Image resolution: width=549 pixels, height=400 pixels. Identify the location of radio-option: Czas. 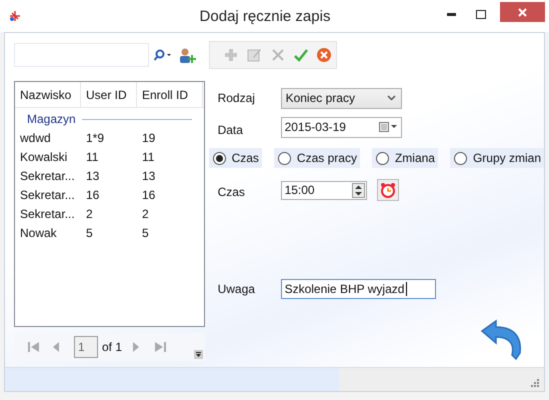
(235, 158).